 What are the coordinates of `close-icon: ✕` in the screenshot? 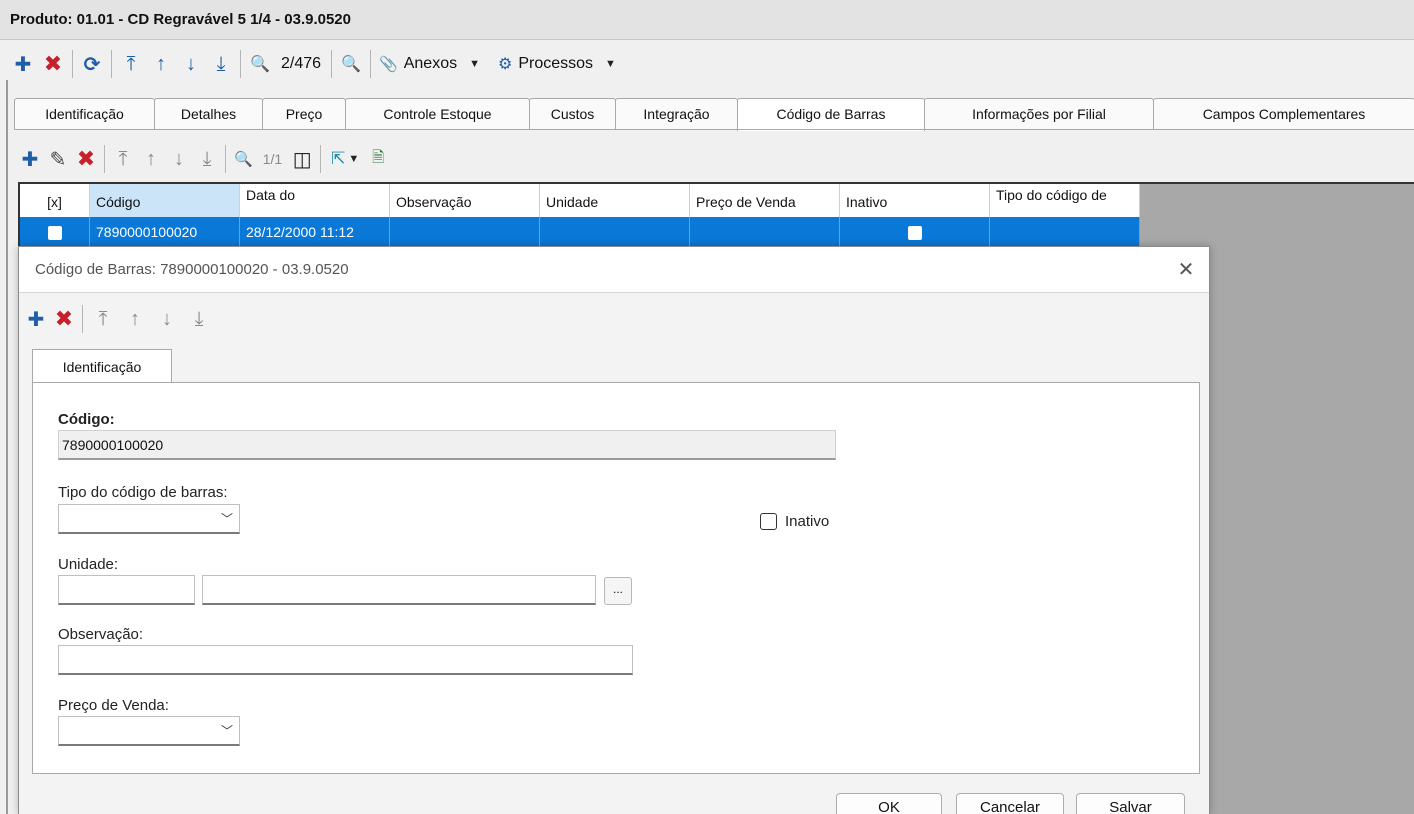 It's located at (1186, 270).